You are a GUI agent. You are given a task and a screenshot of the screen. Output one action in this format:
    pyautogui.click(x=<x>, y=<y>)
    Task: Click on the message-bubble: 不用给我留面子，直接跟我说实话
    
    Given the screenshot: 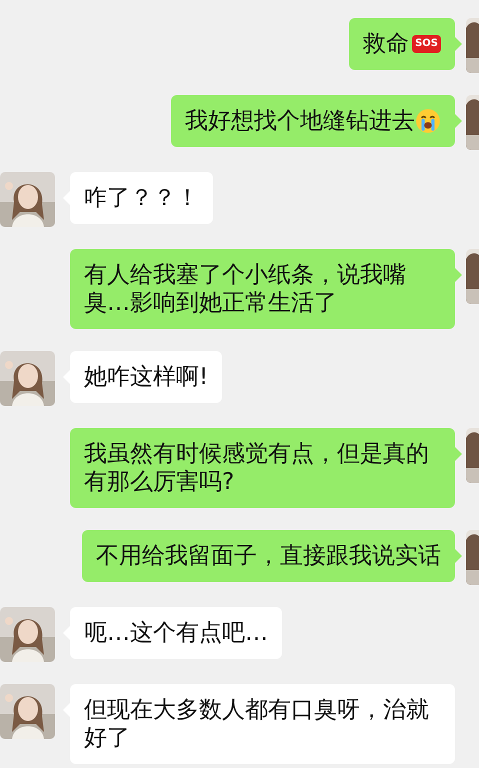 What is the action you would take?
    pyautogui.click(x=268, y=556)
    